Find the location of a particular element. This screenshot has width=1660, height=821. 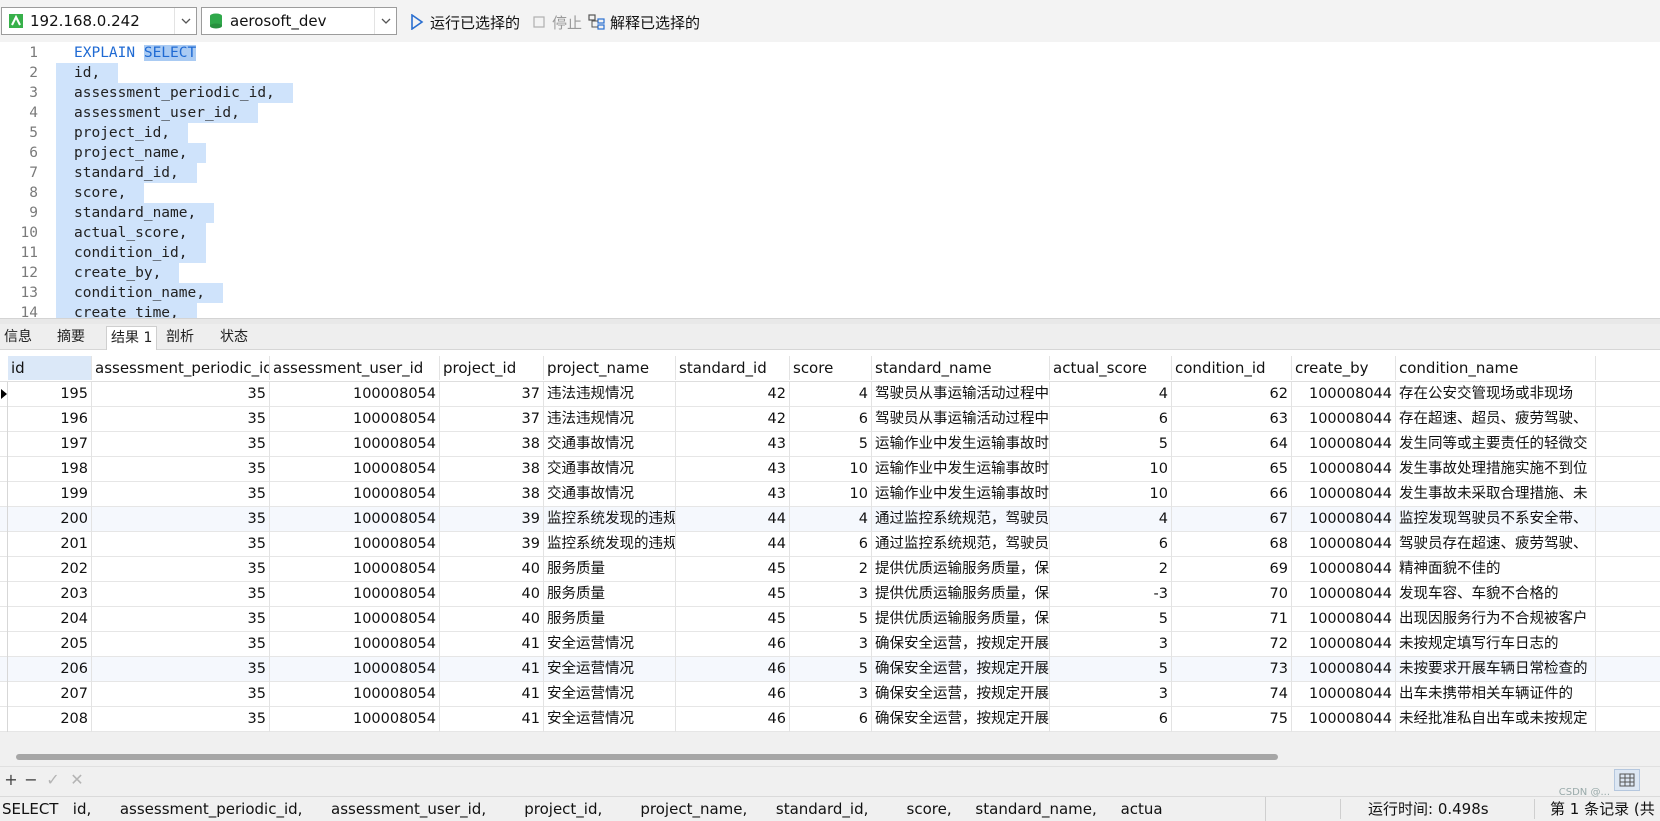

column-header-condition-name: condition_name is located at coordinates (1496, 368).